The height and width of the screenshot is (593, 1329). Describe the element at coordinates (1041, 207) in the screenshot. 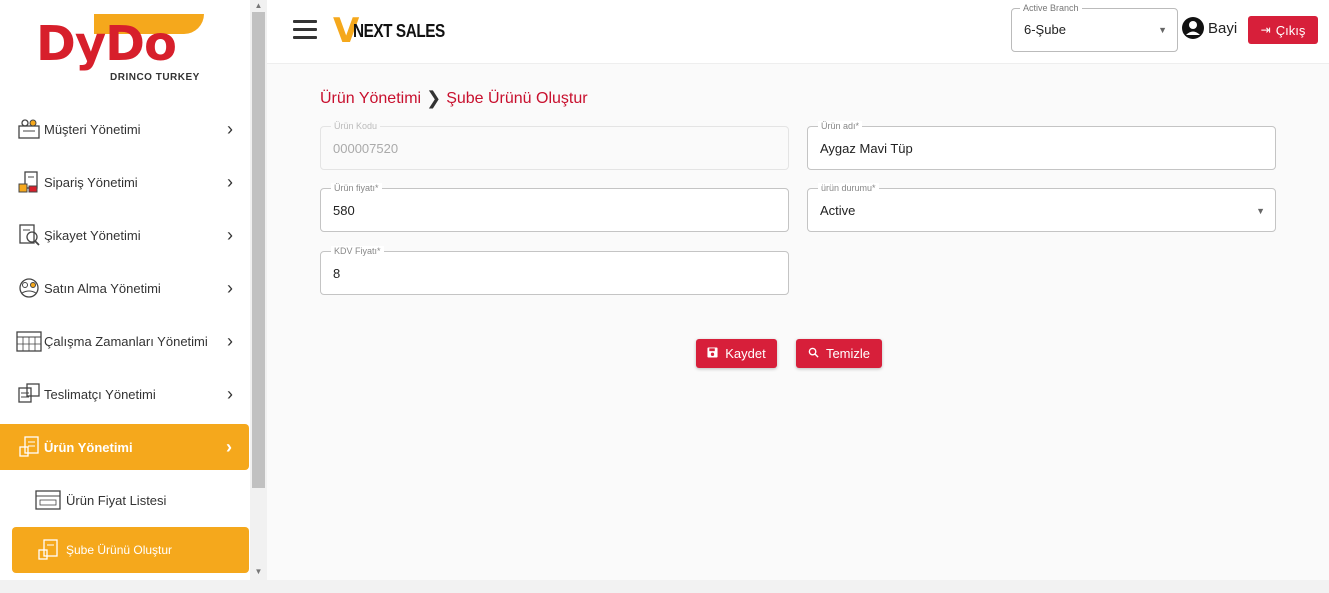

I see `product-status-select: ürün durumu* Active ▼` at that location.